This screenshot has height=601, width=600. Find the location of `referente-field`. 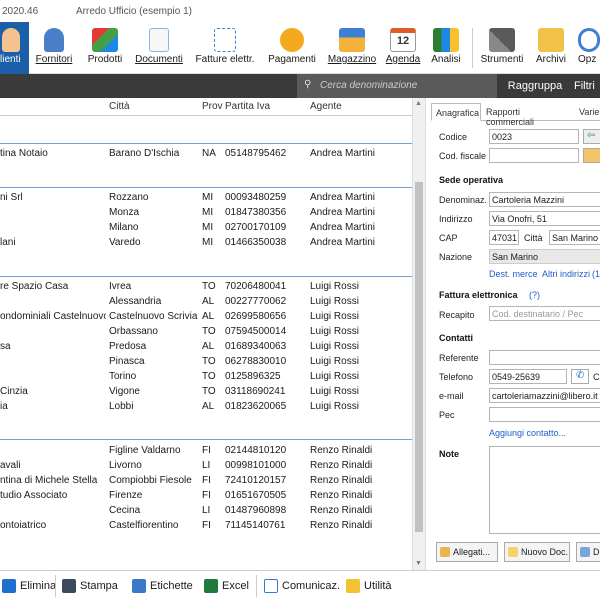

referente-field is located at coordinates (544, 357).